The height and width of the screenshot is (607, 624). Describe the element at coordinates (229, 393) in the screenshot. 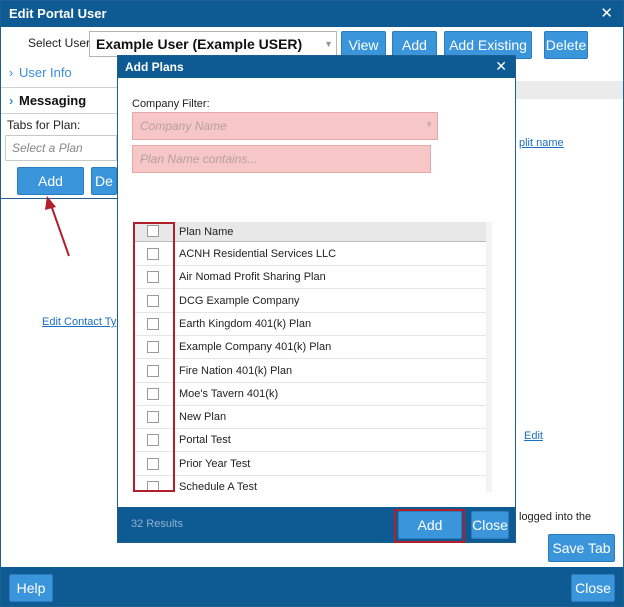

I see `plan-name: Moe's Tavern 401(k)` at that location.